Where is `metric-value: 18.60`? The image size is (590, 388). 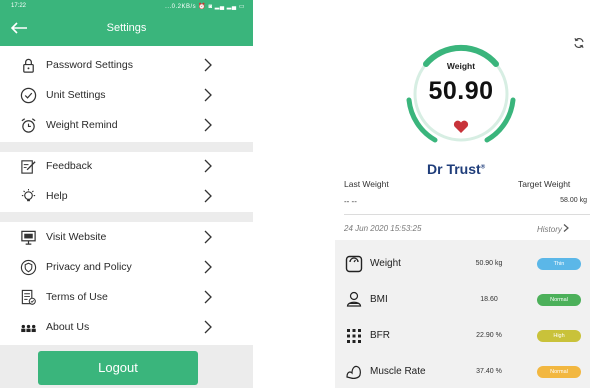
metric-value: 18.60 is located at coordinates (489, 299).